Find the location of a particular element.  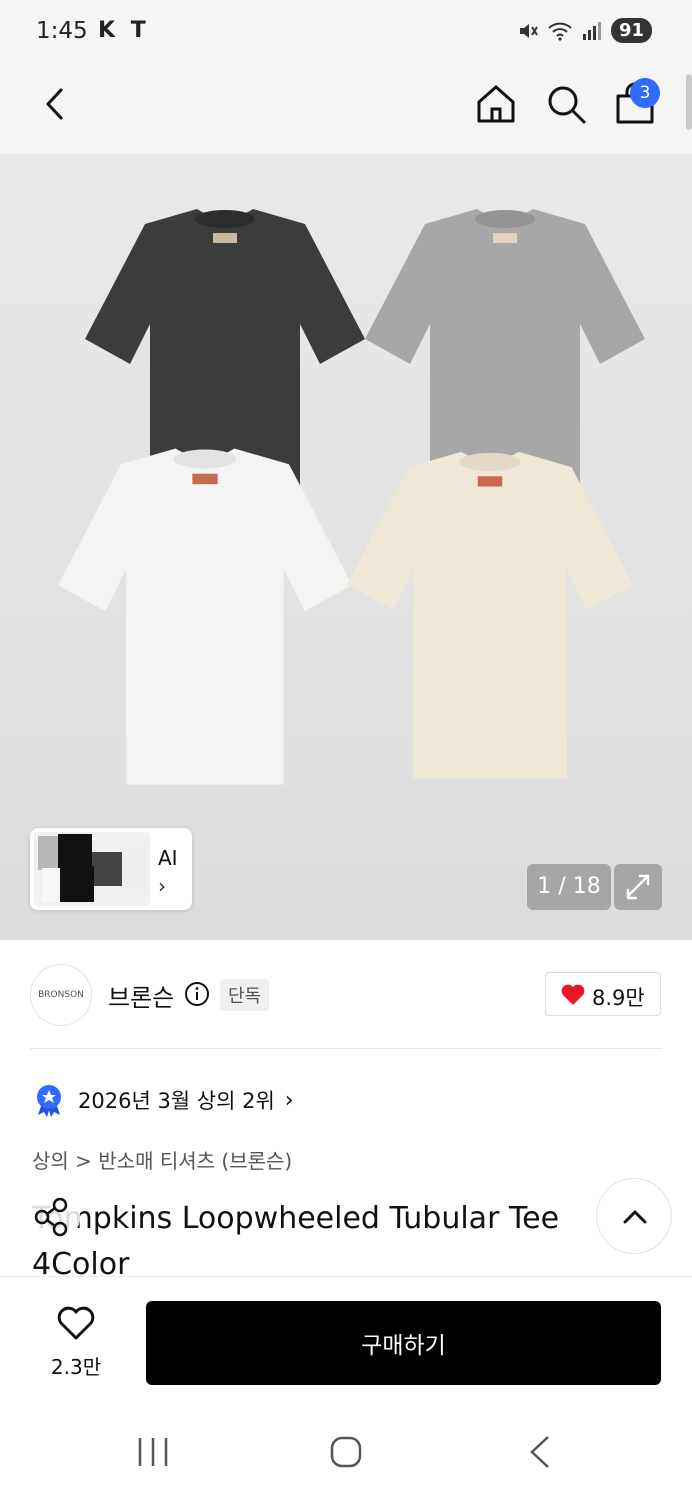

status-icons: 91 is located at coordinates (584, 30).